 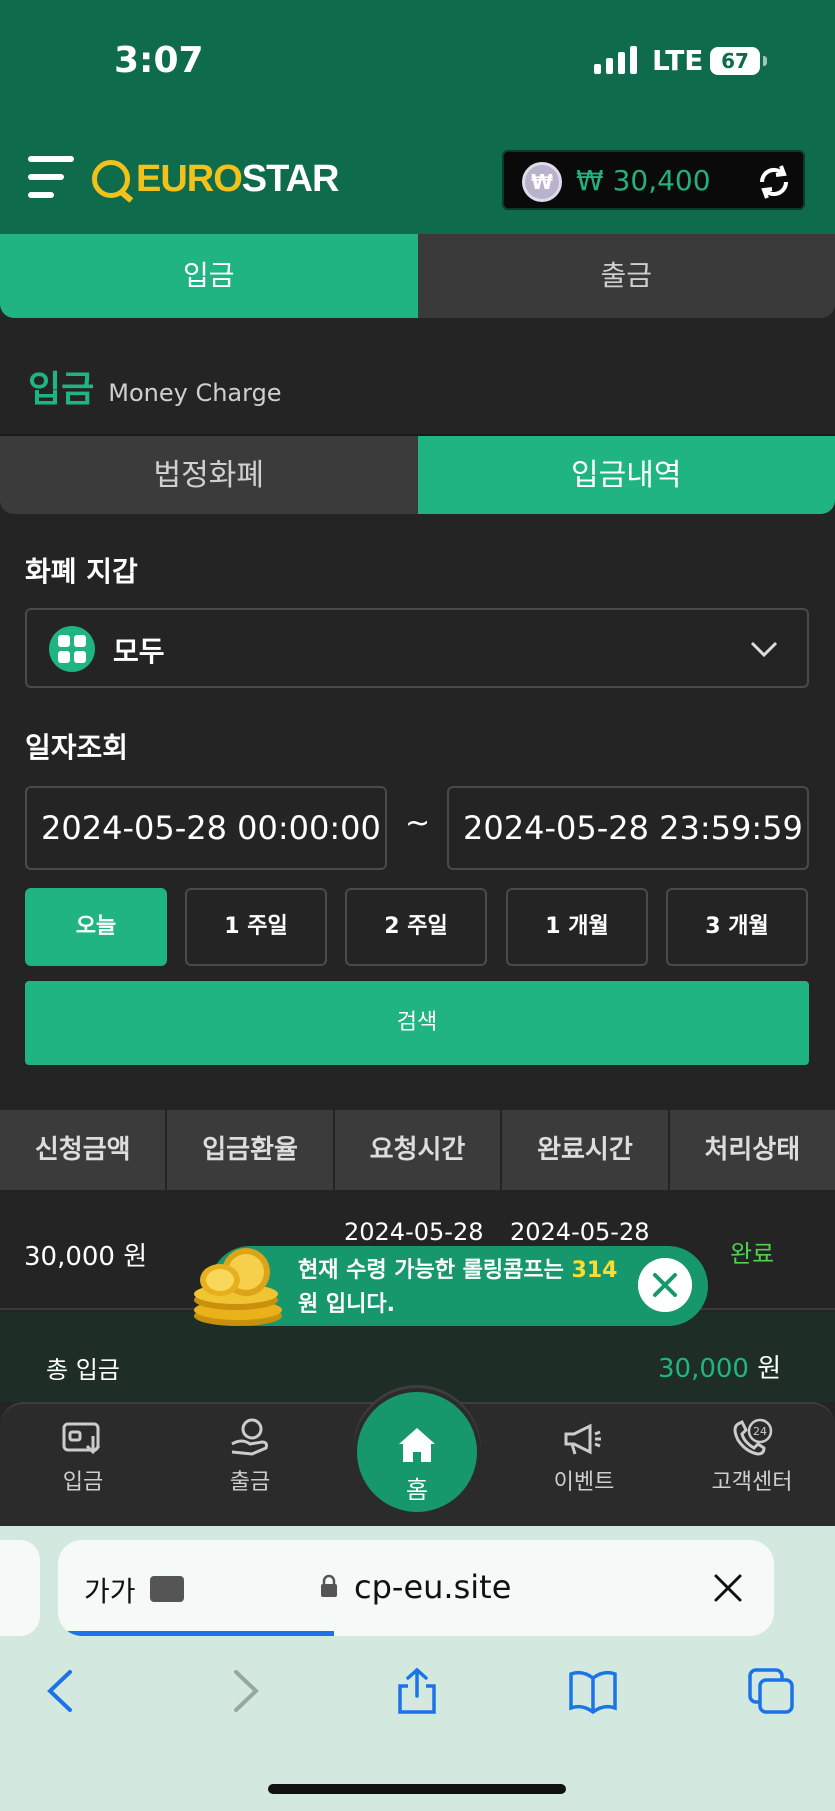 What do you see at coordinates (416, 927) in the screenshot?
I see `period-2week-button: 2 주일` at bounding box center [416, 927].